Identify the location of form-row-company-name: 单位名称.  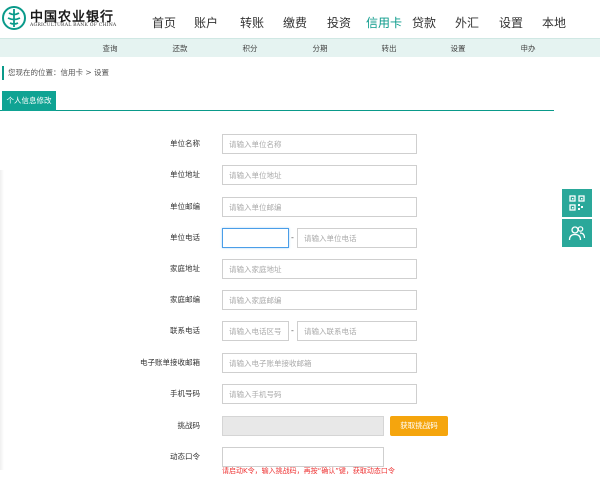
(300, 144).